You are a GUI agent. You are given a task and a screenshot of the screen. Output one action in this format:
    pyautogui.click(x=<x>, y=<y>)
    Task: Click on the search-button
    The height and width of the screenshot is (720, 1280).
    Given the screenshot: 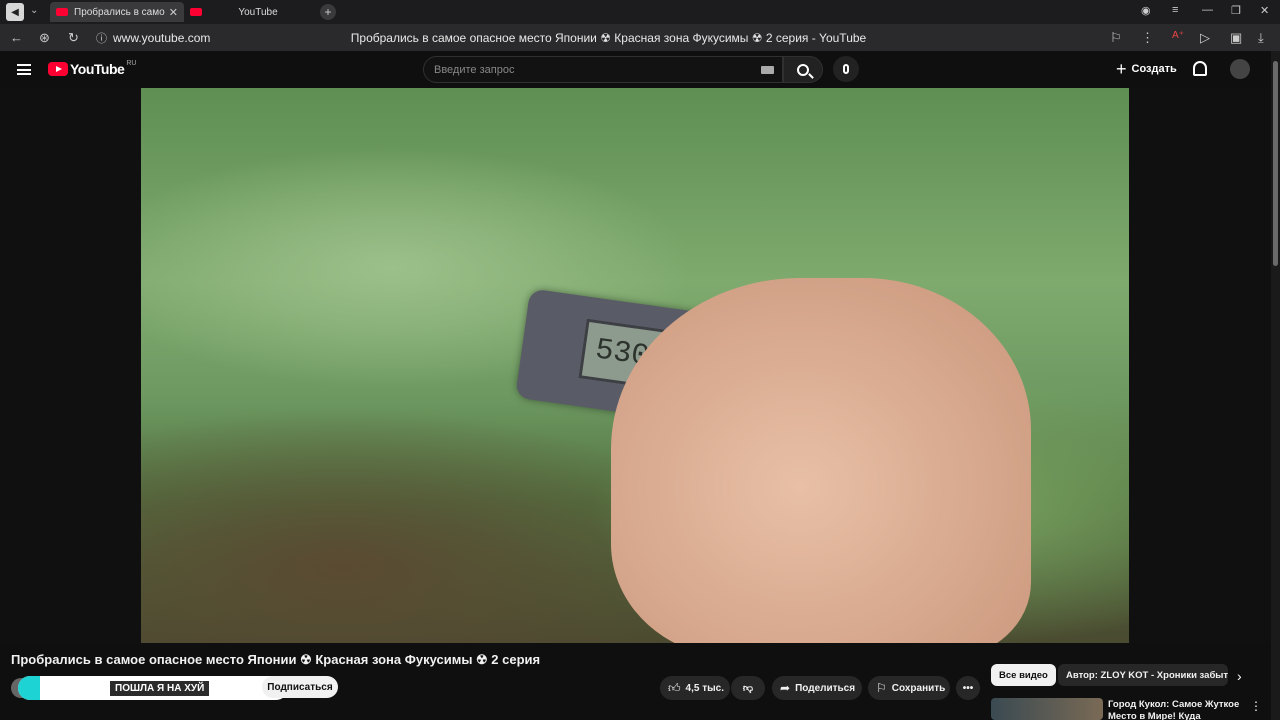 What is the action you would take?
    pyautogui.click(x=803, y=69)
    